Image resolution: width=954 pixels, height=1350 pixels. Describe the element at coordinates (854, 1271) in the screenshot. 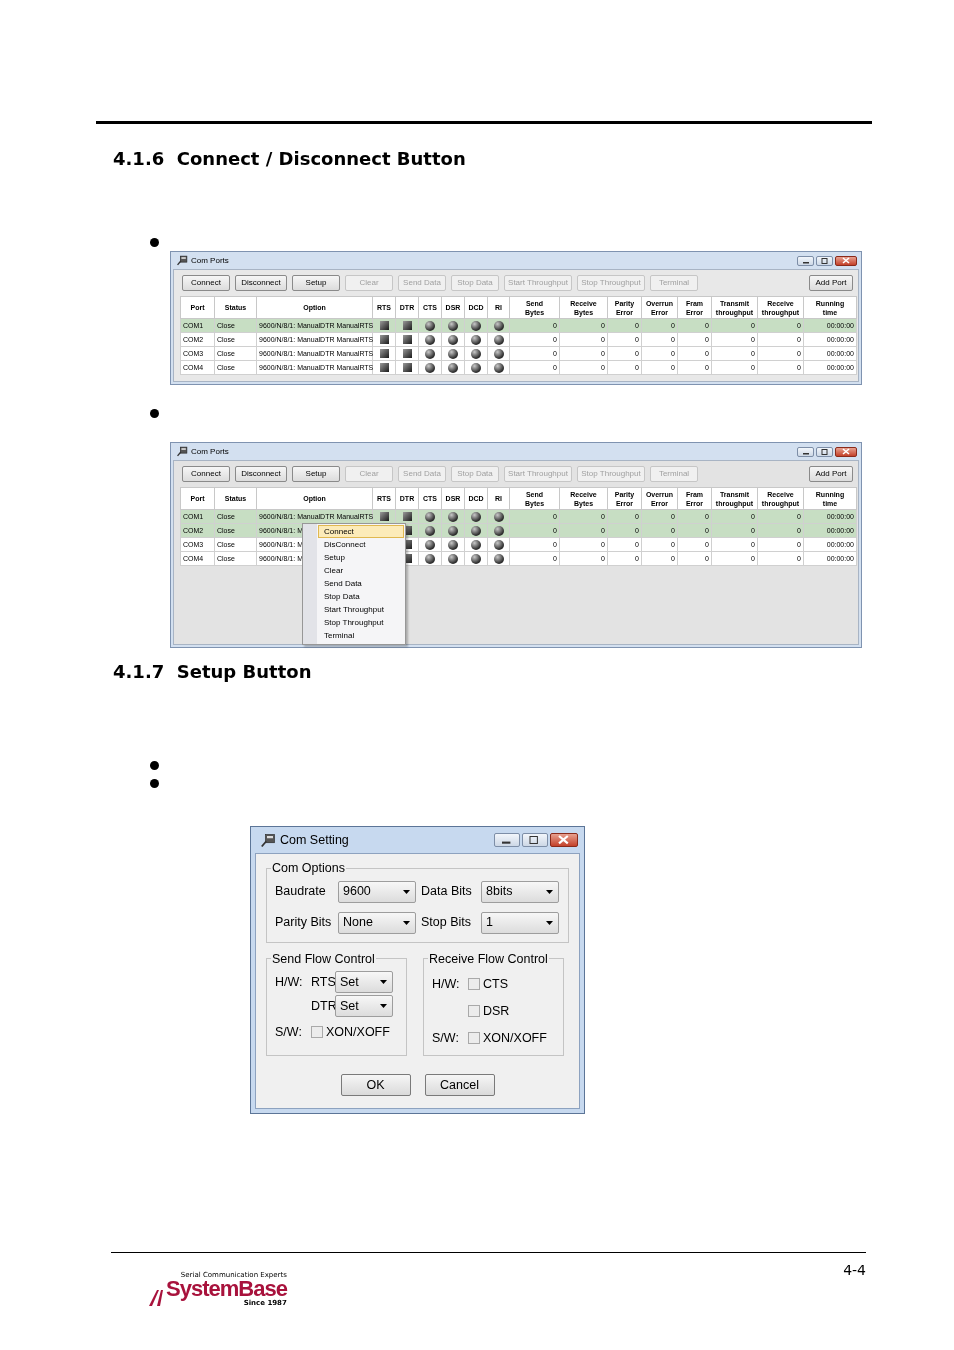

I see `page-number: 4-4` at that location.